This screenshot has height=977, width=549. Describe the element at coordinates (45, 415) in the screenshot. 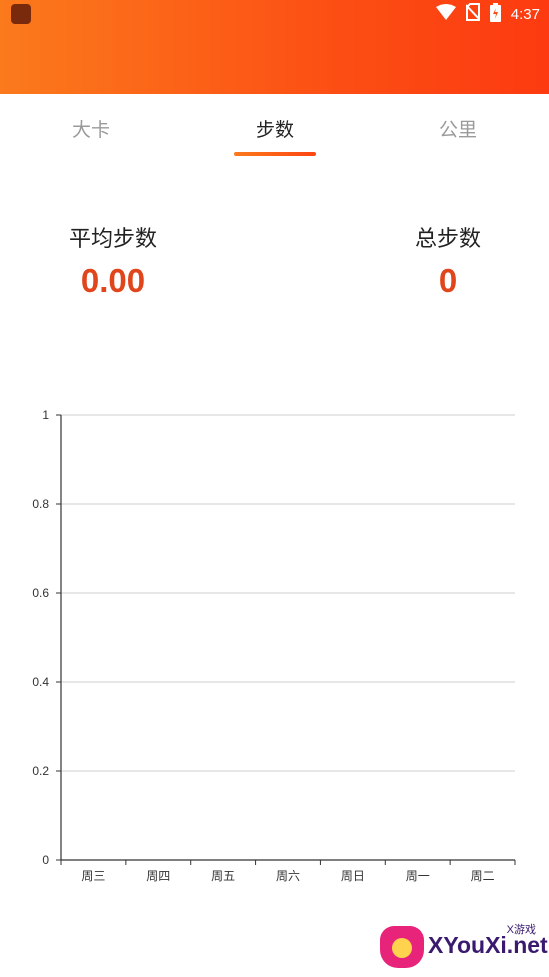

I see `y-tick-label: 1` at that location.